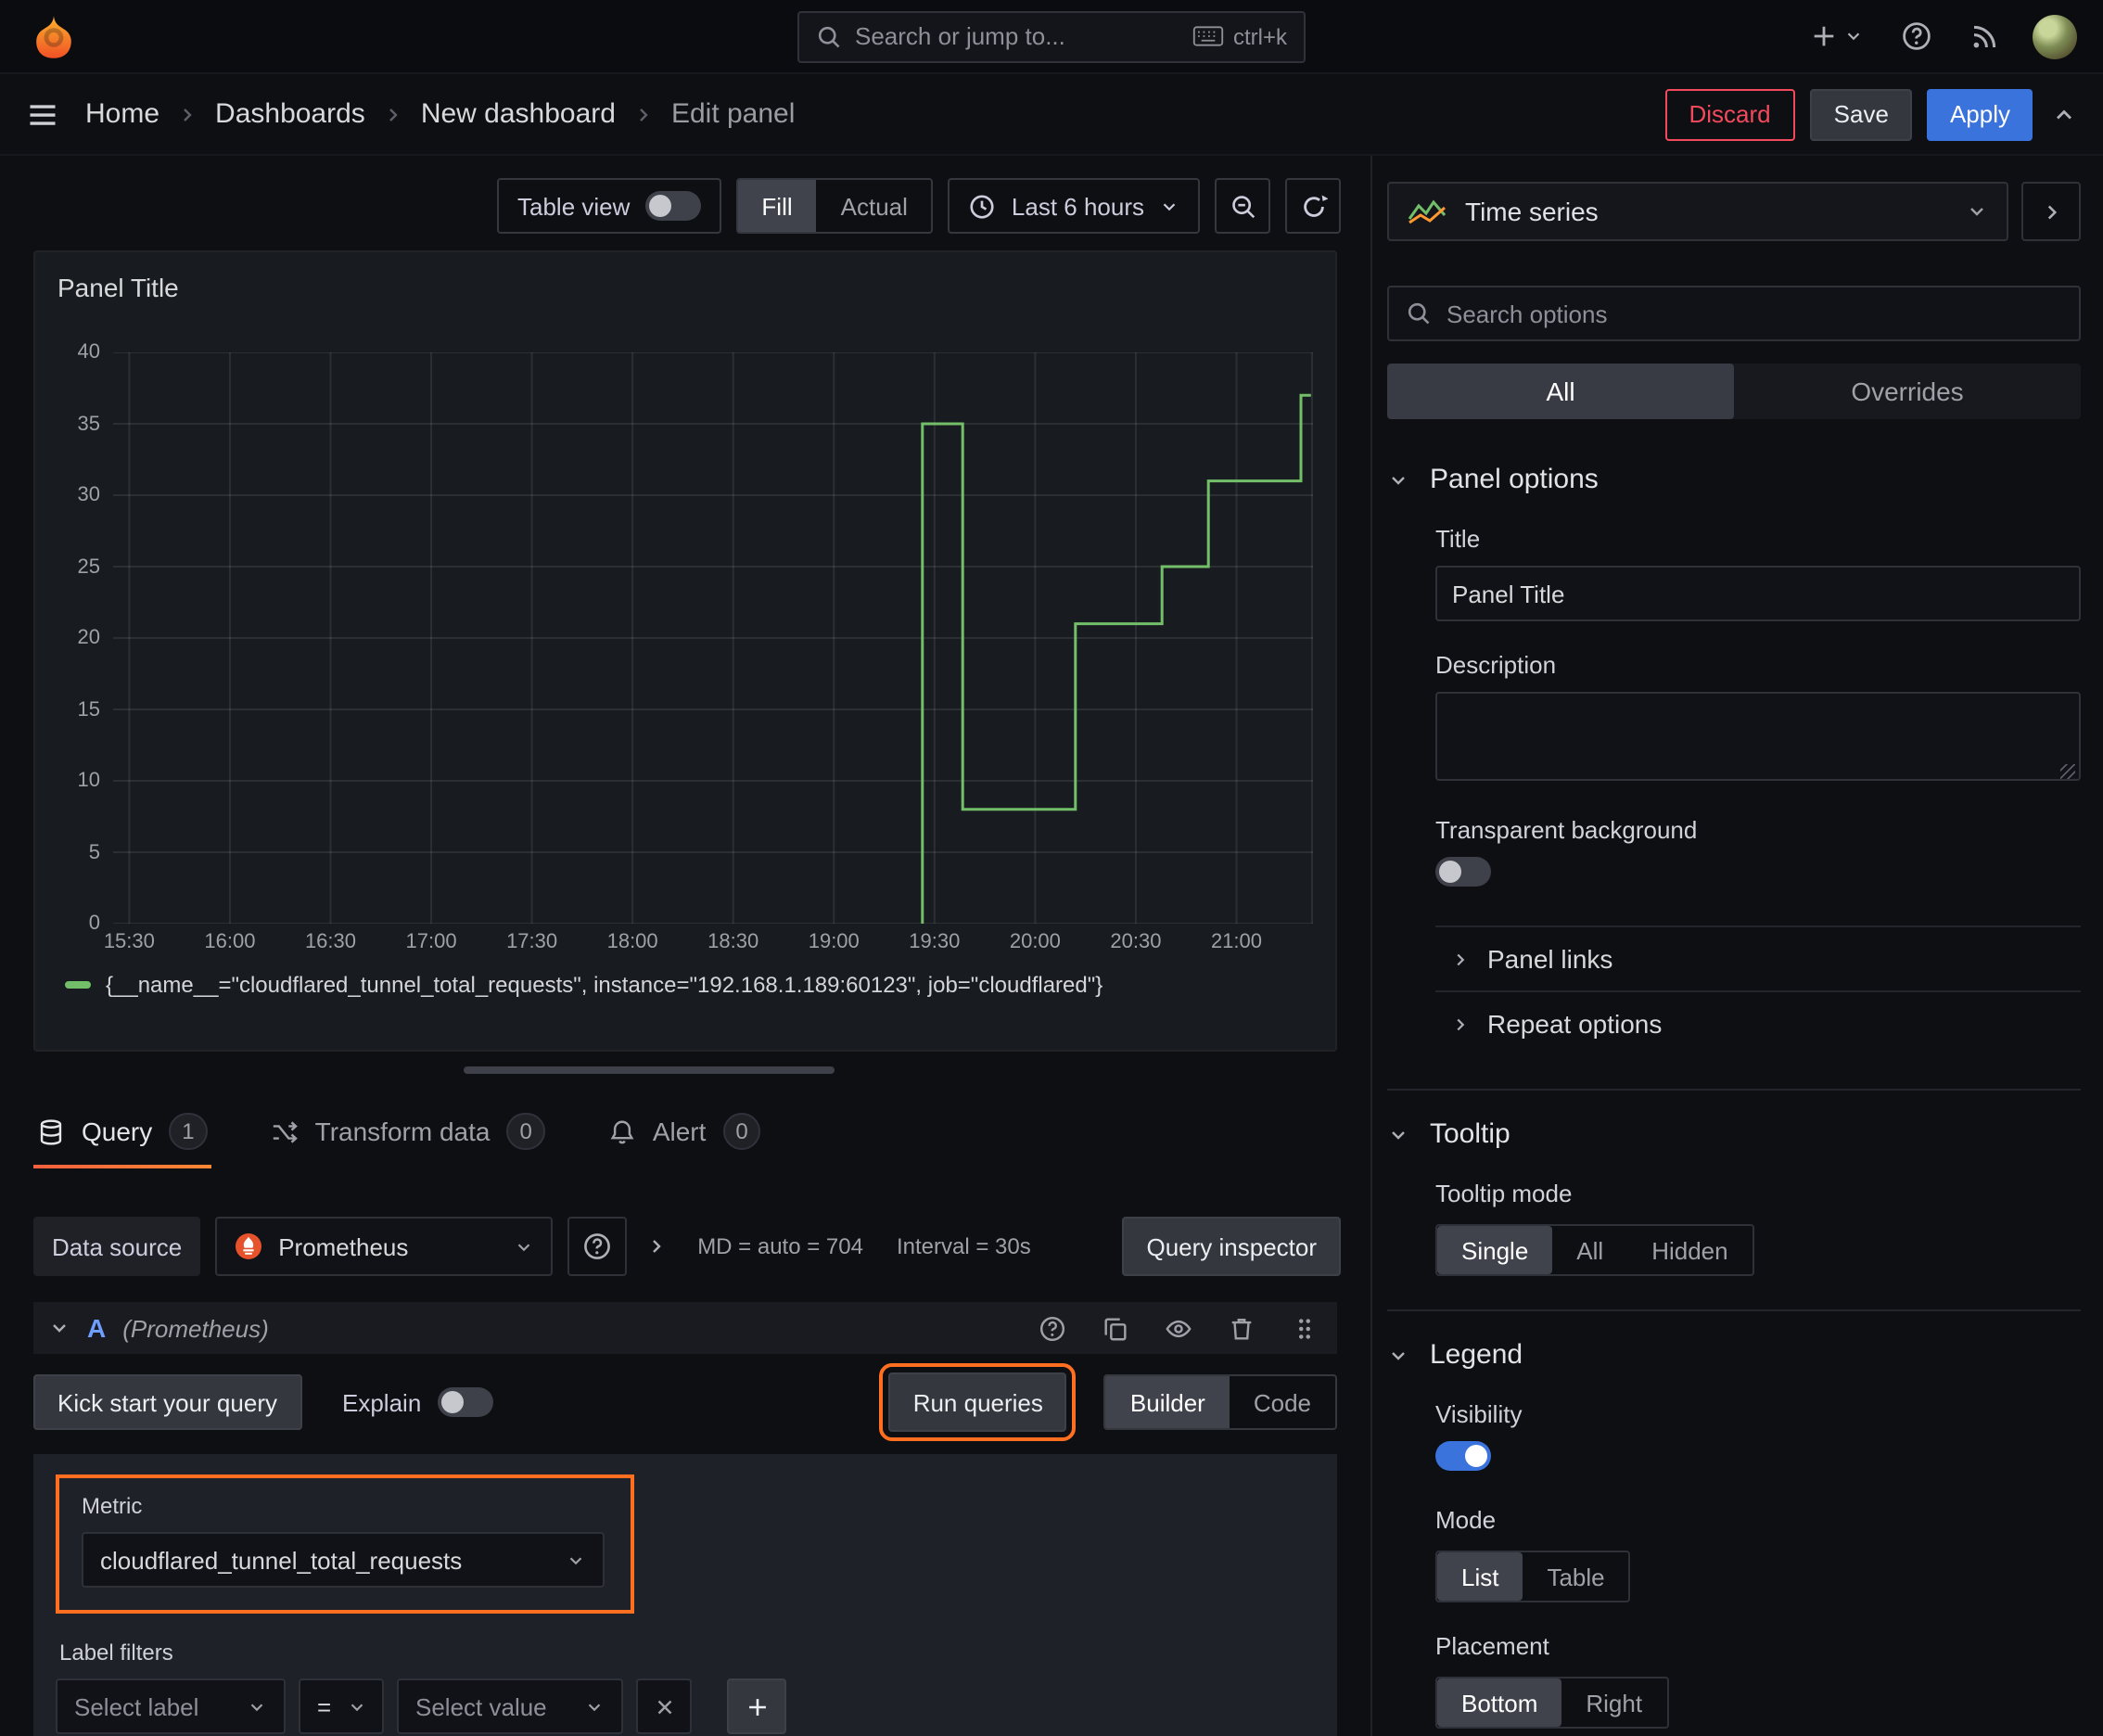 The image size is (2103, 1736). I want to click on tab-transform-data: Transform data 0, so click(408, 1138).